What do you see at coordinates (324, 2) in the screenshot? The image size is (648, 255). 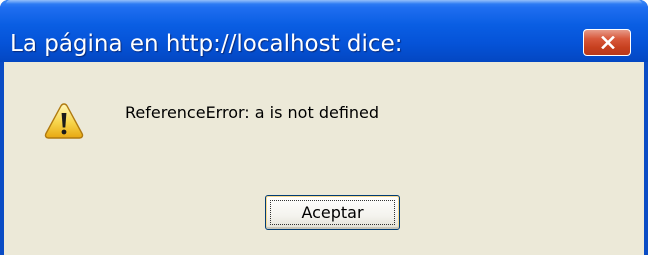 I see `title-bar-highlight` at bounding box center [324, 2].